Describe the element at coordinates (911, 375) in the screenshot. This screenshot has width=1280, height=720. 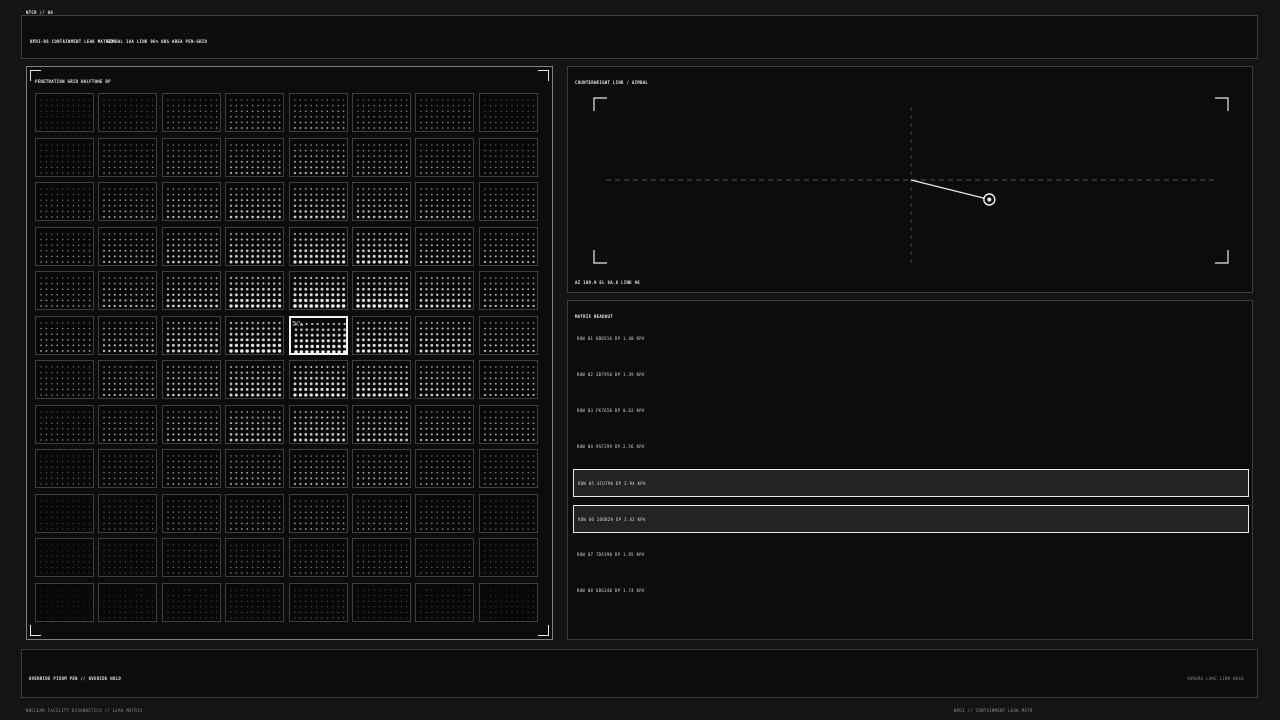
I see `readout-row: ROW 02 ZB7950 dP 1.39 kPa` at that location.